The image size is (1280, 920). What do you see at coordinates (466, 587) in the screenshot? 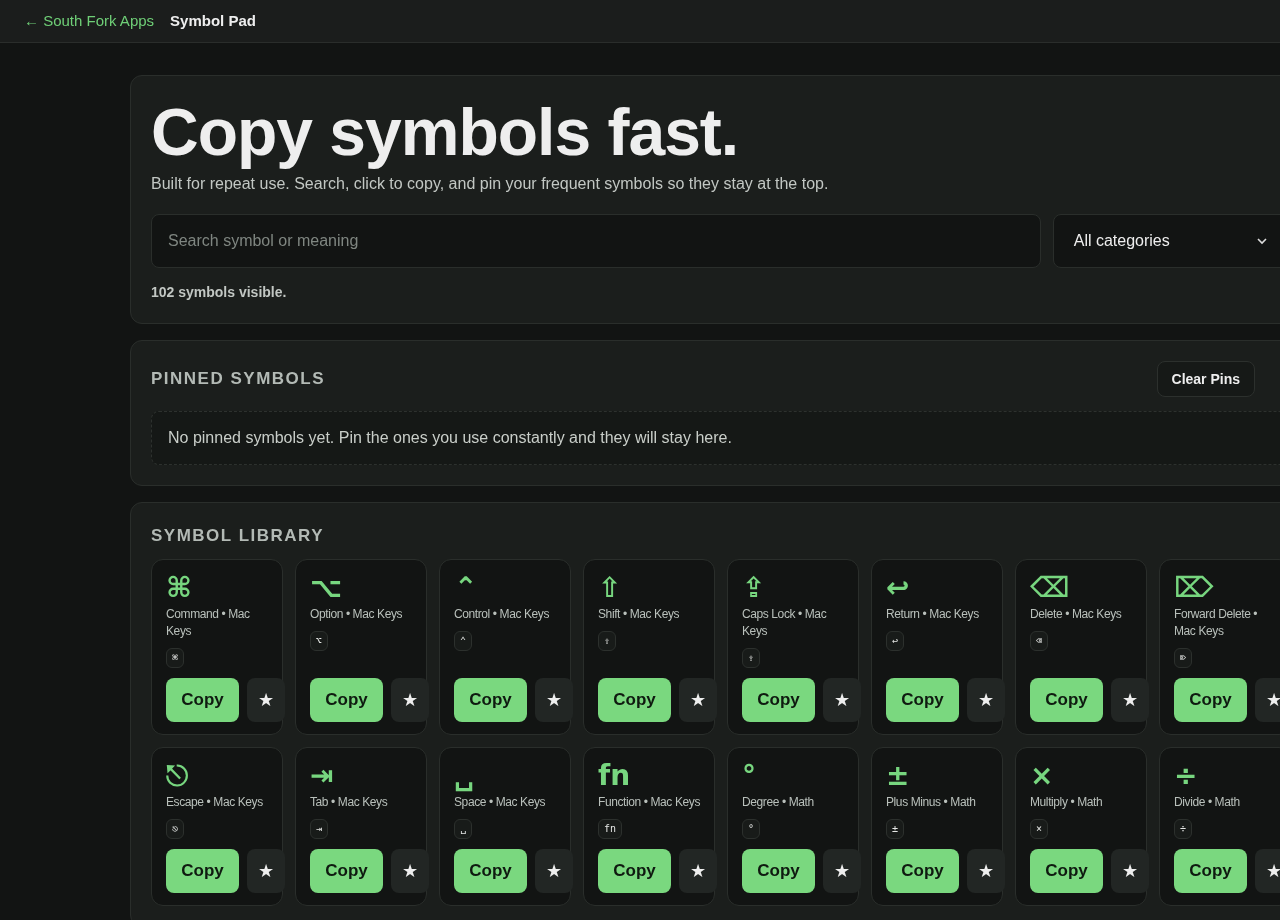
I see `symbol-glyph: ⌃` at bounding box center [466, 587].